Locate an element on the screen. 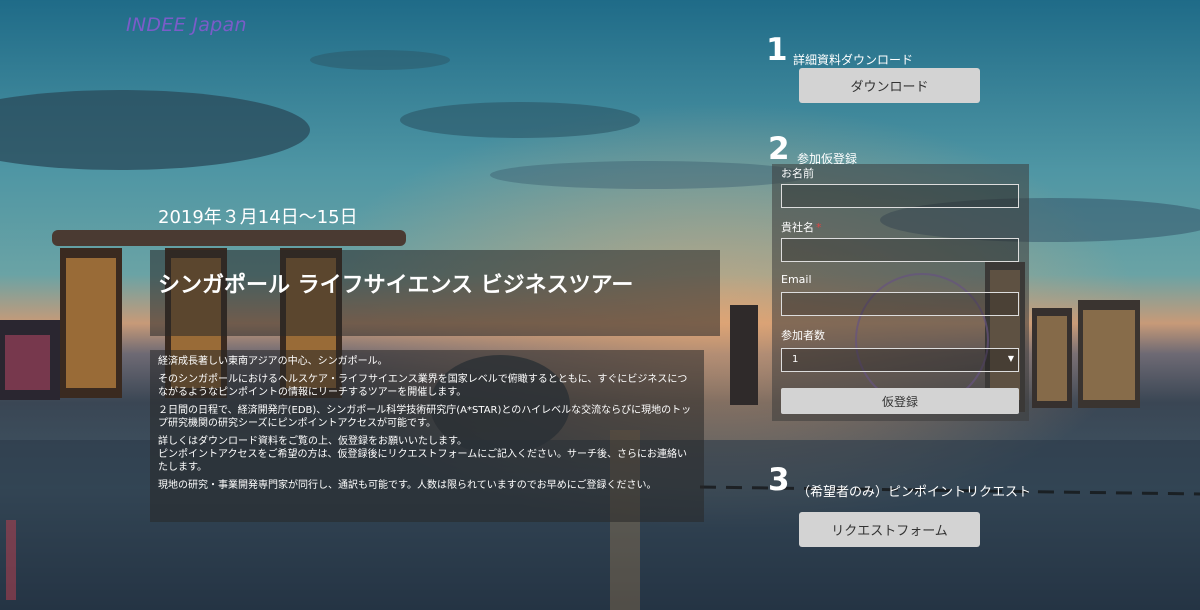  step-3-label: （希望者のみ）ピンポイントリクエスト is located at coordinates (914, 492).